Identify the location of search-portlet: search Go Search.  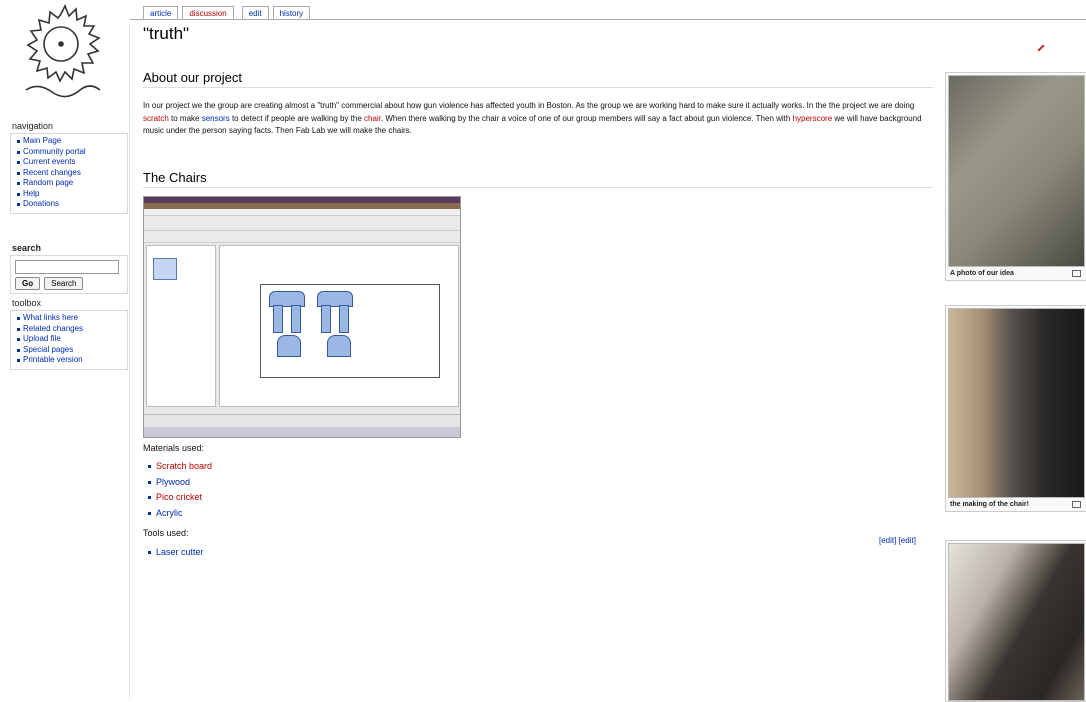
(69, 268).